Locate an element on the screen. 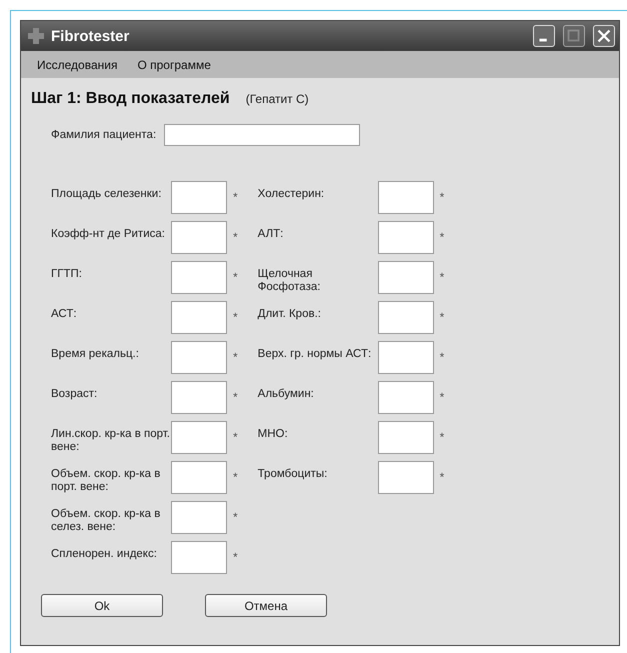 This screenshot has width=627, height=653. field-label: Щелочная Фосфотаза: is located at coordinates (290, 281).